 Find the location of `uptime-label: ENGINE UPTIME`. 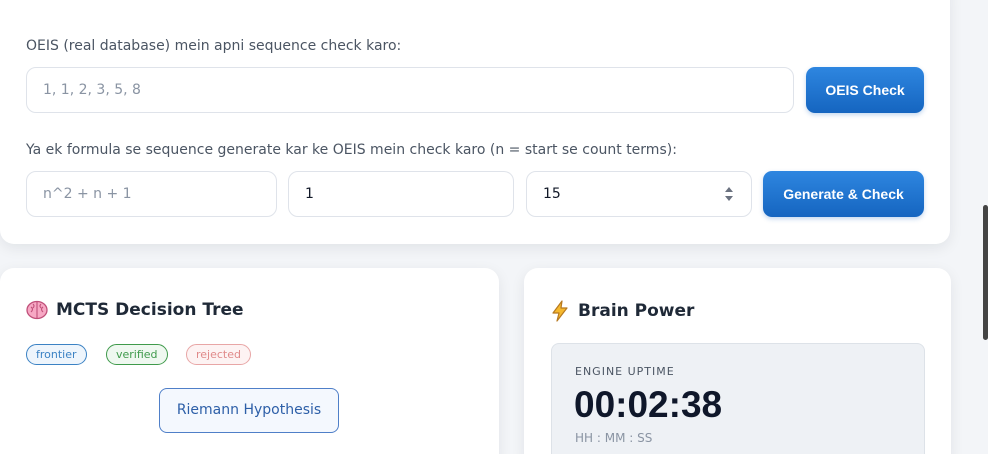

uptime-label: ENGINE UPTIME is located at coordinates (625, 371).